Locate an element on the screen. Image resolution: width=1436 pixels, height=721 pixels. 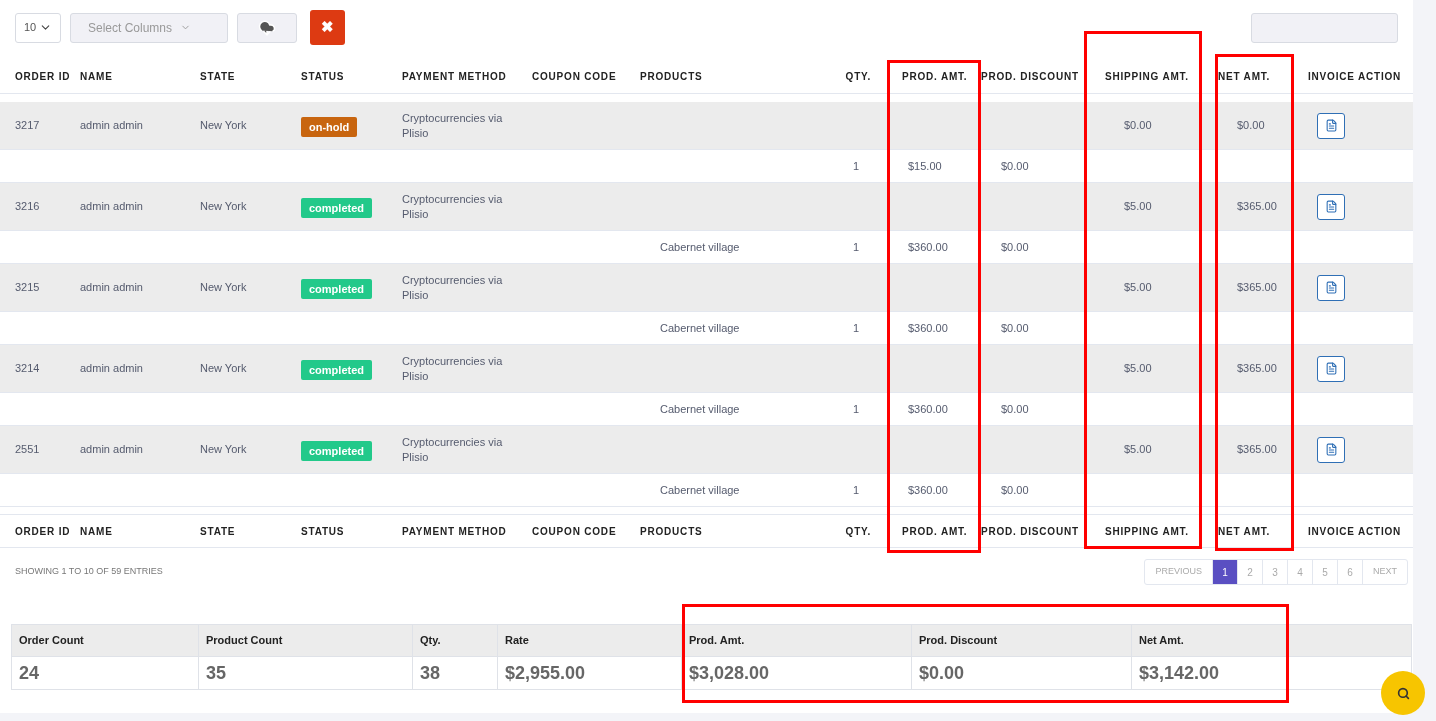
search-button is located at coordinates (1403, 693).